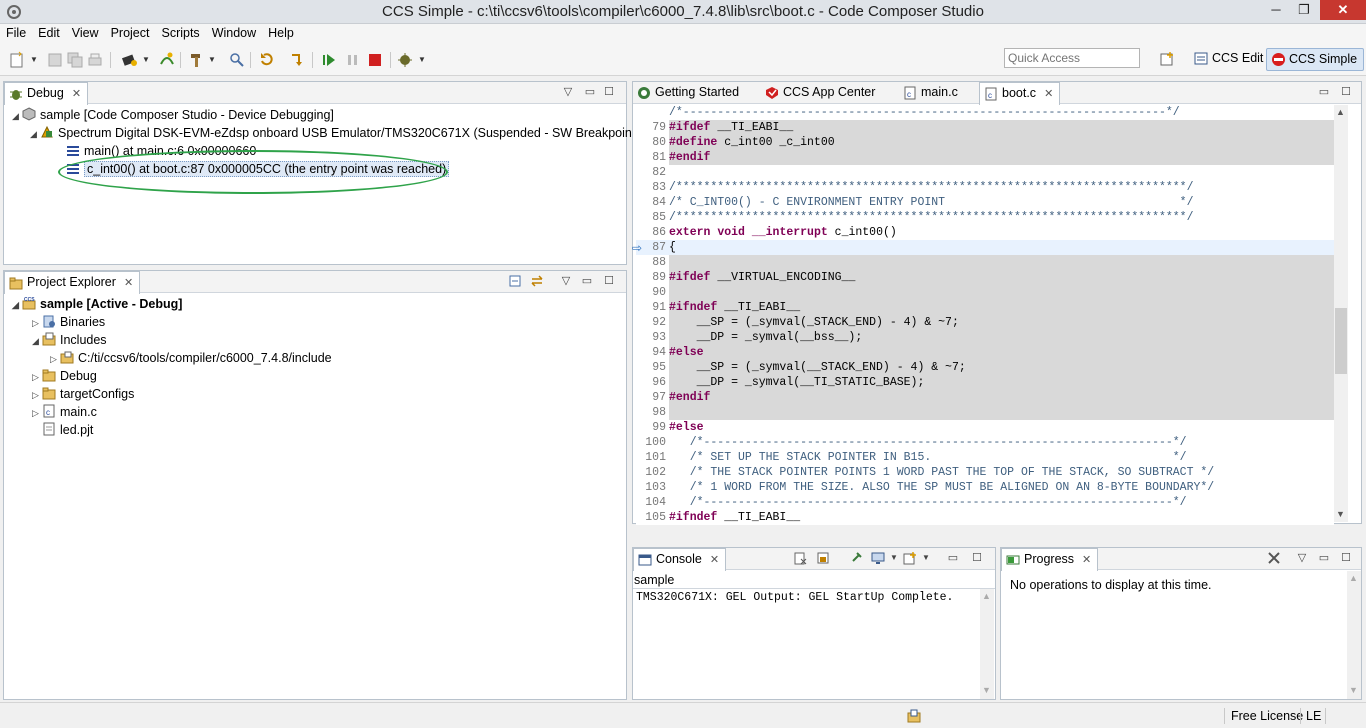  Describe the element at coordinates (353, 60) in the screenshot. I see `suspend-icon` at that location.